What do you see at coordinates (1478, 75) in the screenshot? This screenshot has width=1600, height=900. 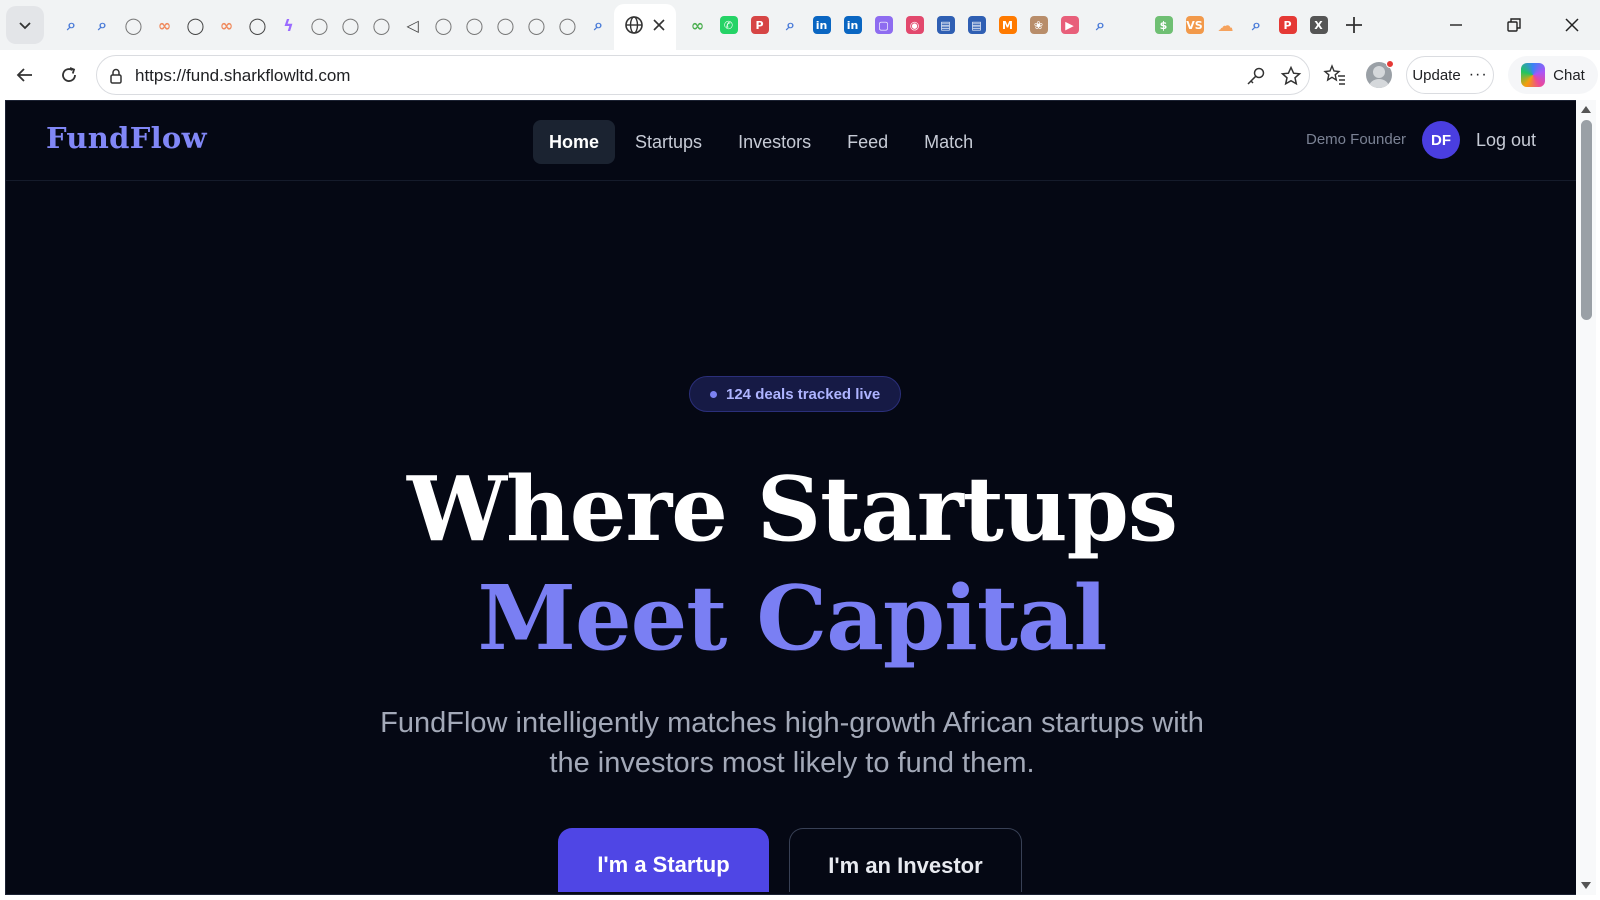 I see `more-options-icon: ···` at bounding box center [1478, 75].